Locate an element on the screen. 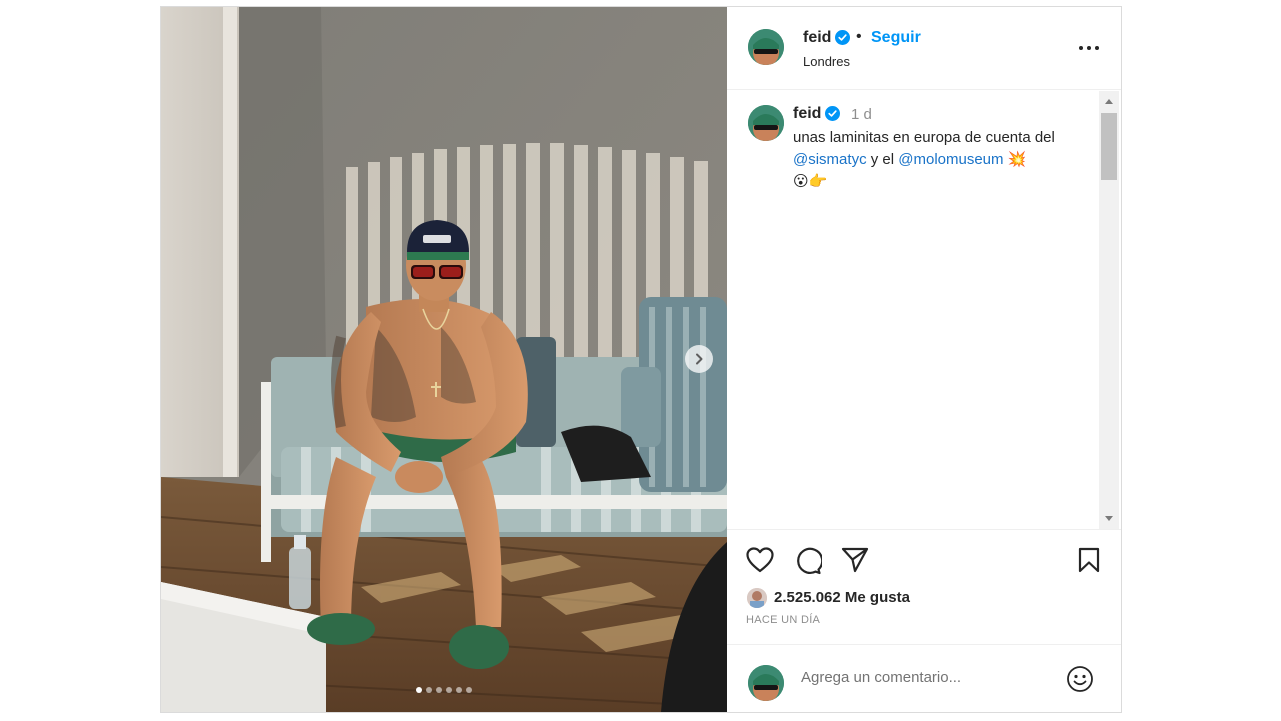 This screenshot has height=721, width=1281. mention-link: @molomuseum is located at coordinates (950, 159).